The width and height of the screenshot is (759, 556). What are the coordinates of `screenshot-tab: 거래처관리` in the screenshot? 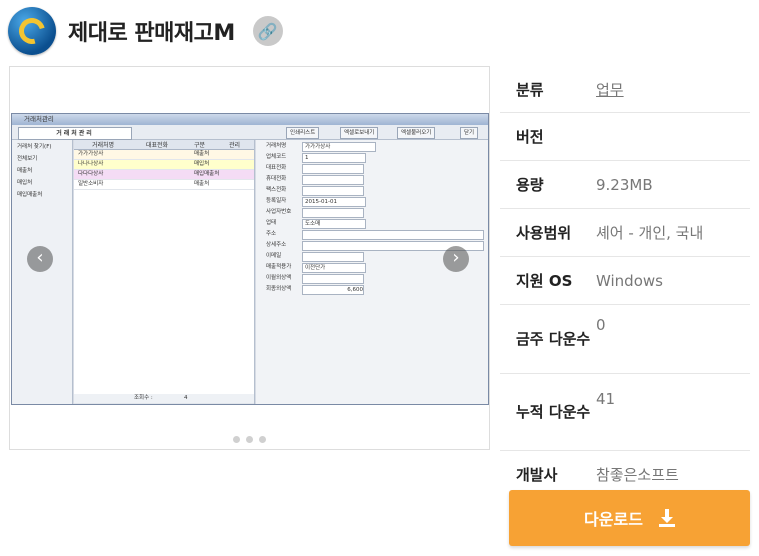 It's located at (75, 133).